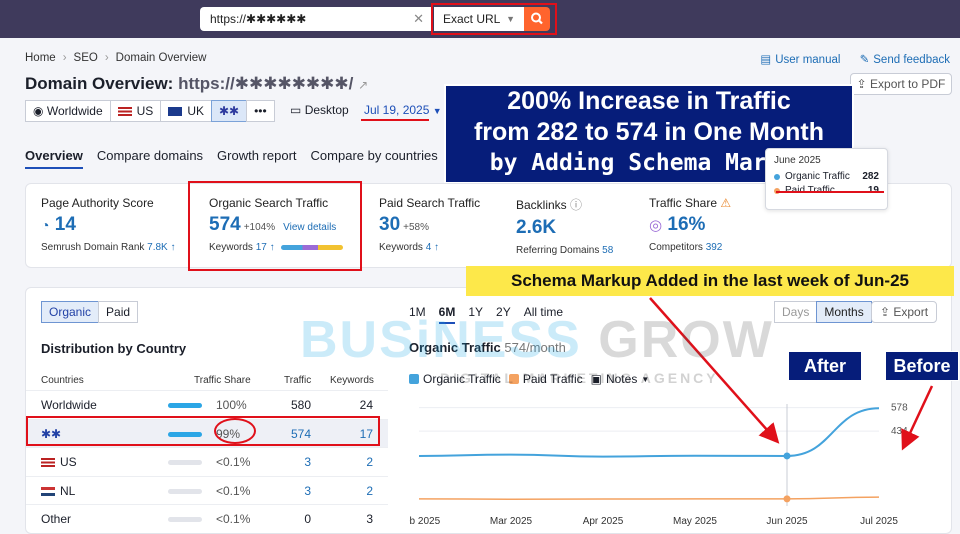  Describe the element at coordinates (901, 84) in the screenshot. I see `export-pdf-button: ⇪ Export to PDF` at that location.